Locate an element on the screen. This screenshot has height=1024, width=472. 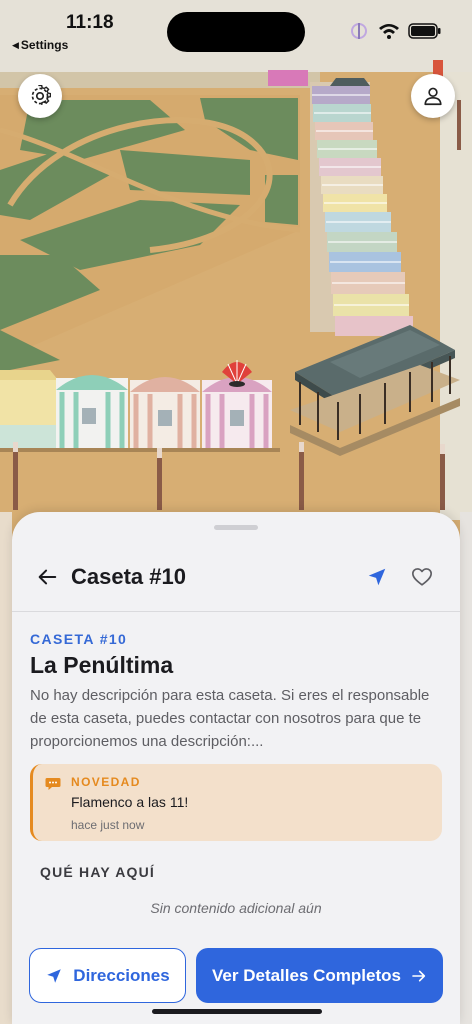
directions-button: Direcciones is located at coordinates (107, 975).